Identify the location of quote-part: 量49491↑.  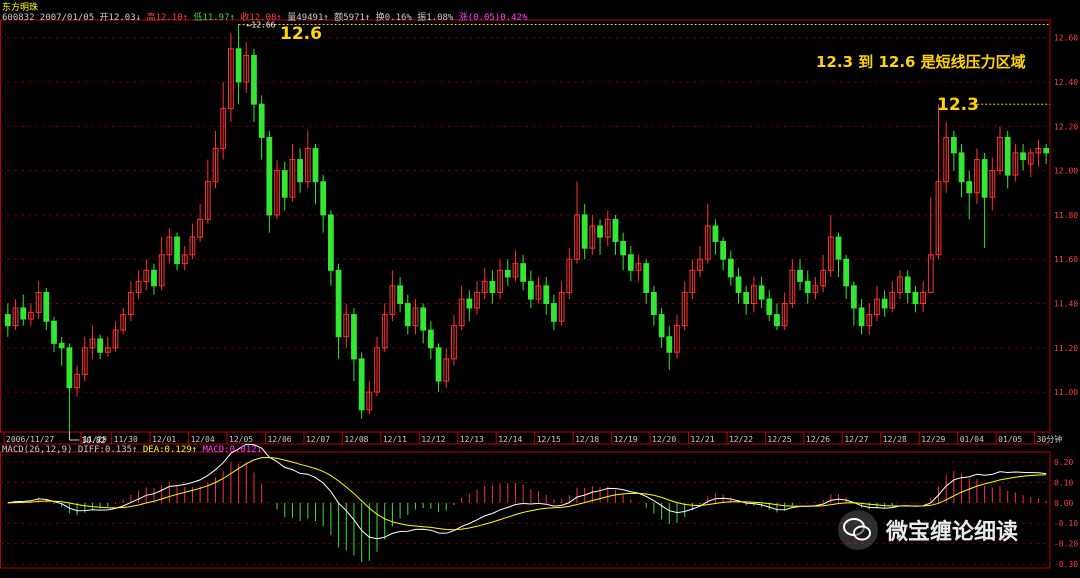
(305, 18).